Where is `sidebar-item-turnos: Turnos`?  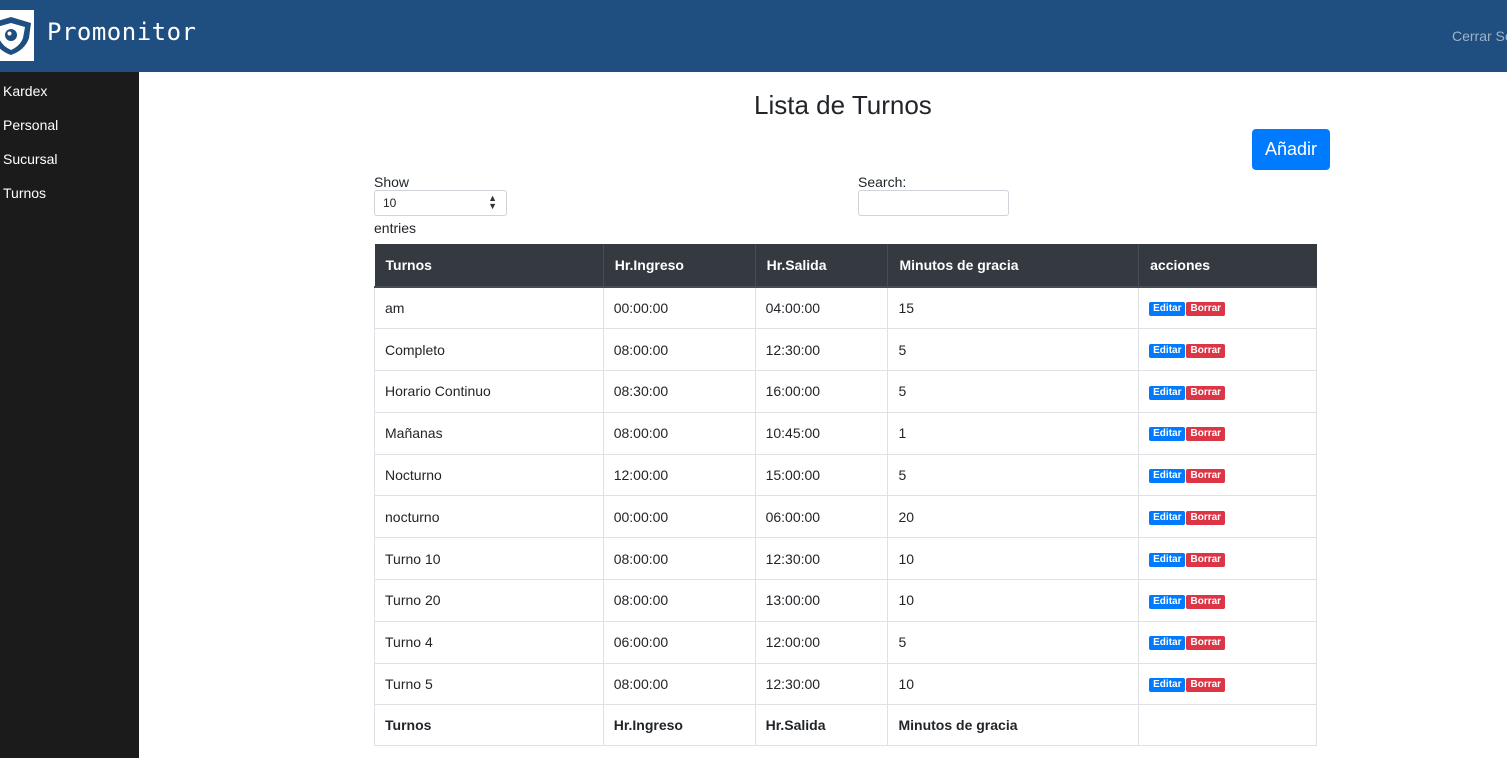
sidebar-item-turnos: Turnos is located at coordinates (24, 193).